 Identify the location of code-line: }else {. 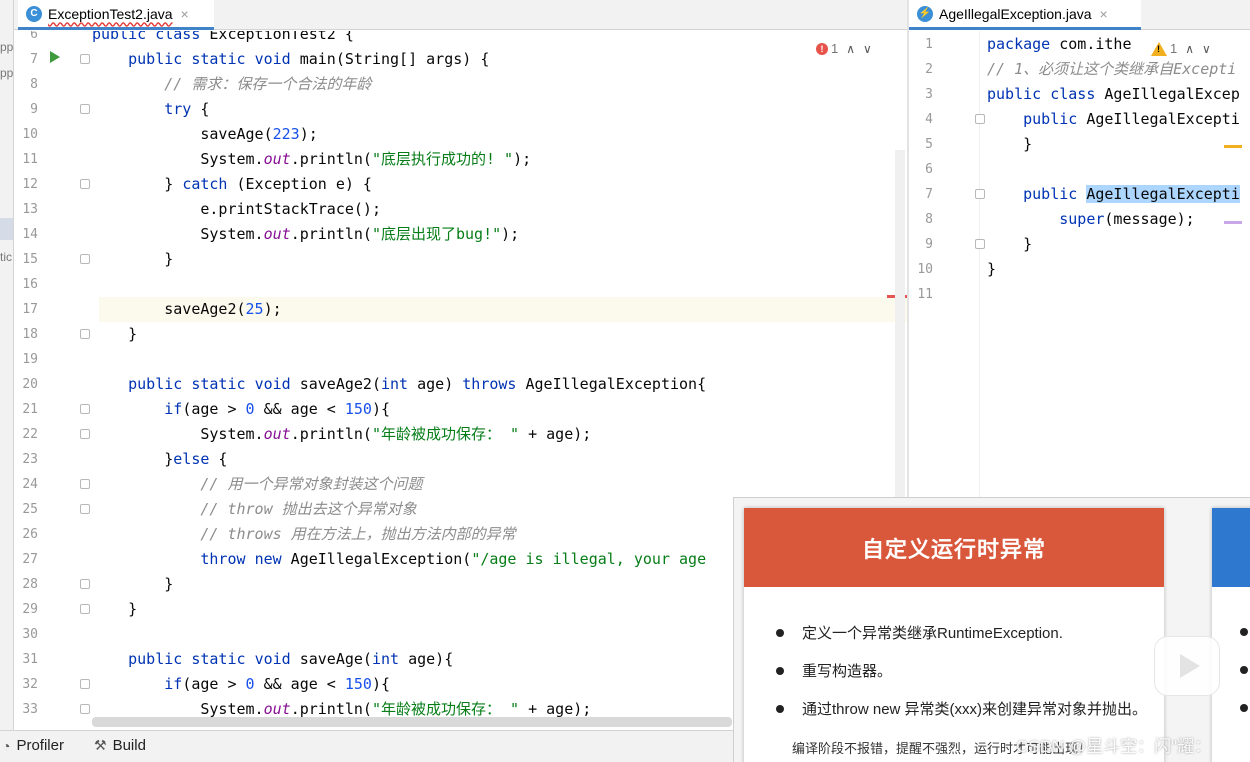
(159, 459).